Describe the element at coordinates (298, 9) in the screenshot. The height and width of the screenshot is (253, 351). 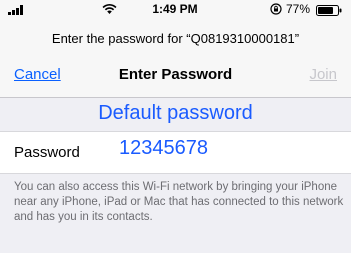
I see `battery-percent: 77%` at that location.